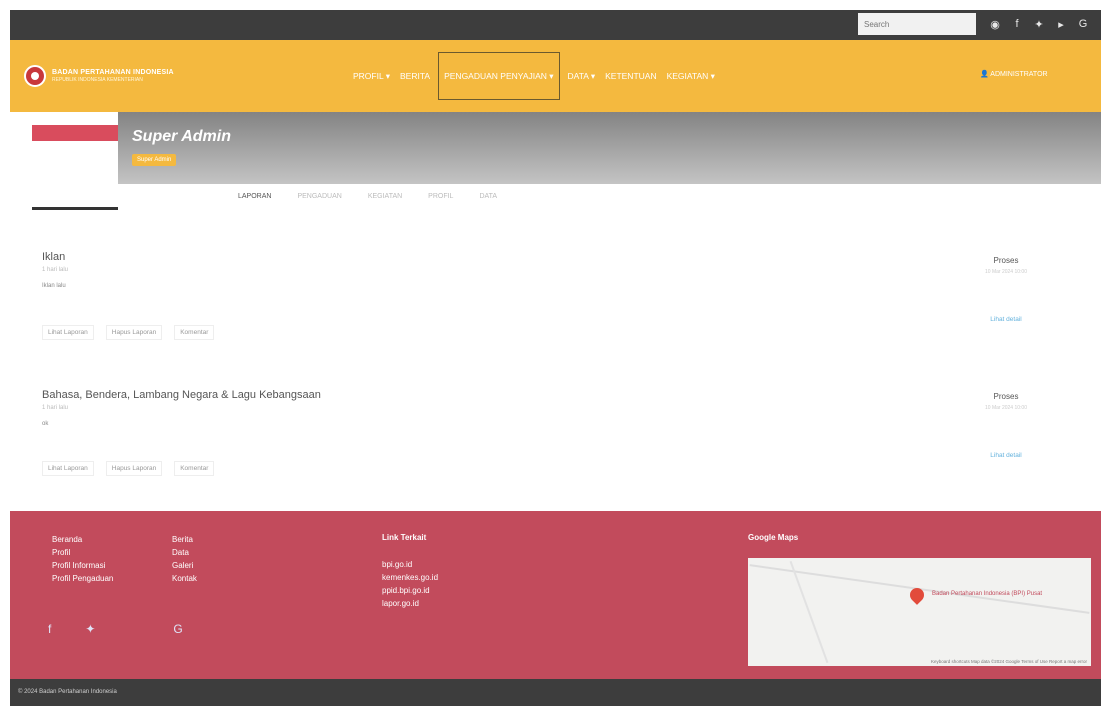 The image size is (1101, 706). Describe the element at coordinates (54, 286) in the screenshot. I see `report-body: Iklan lalu` at that location.